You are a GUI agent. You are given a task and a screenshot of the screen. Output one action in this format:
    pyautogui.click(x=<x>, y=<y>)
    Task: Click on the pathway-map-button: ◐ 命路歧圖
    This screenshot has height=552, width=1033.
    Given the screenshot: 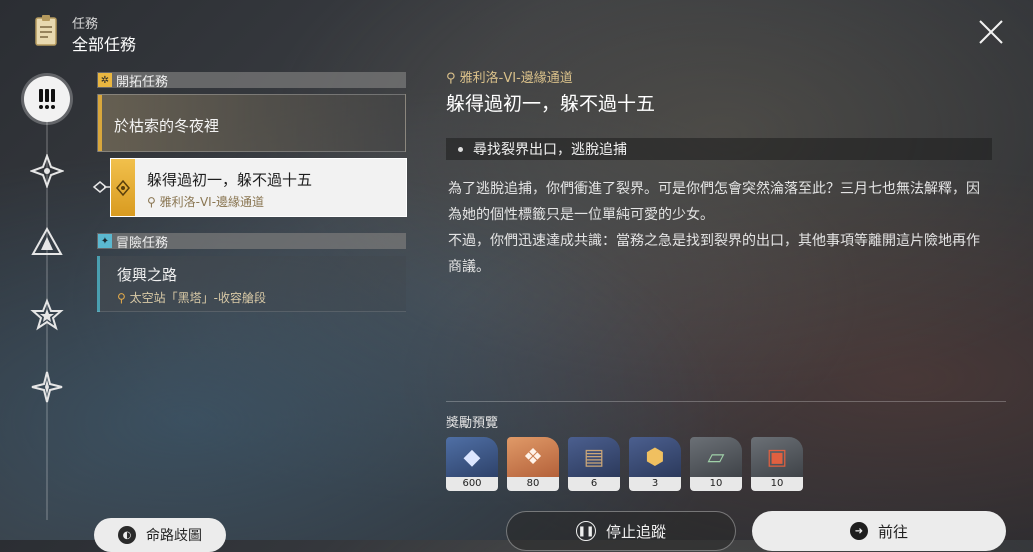 What is the action you would take?
    pyautogui.click(x=160, y=535)
    